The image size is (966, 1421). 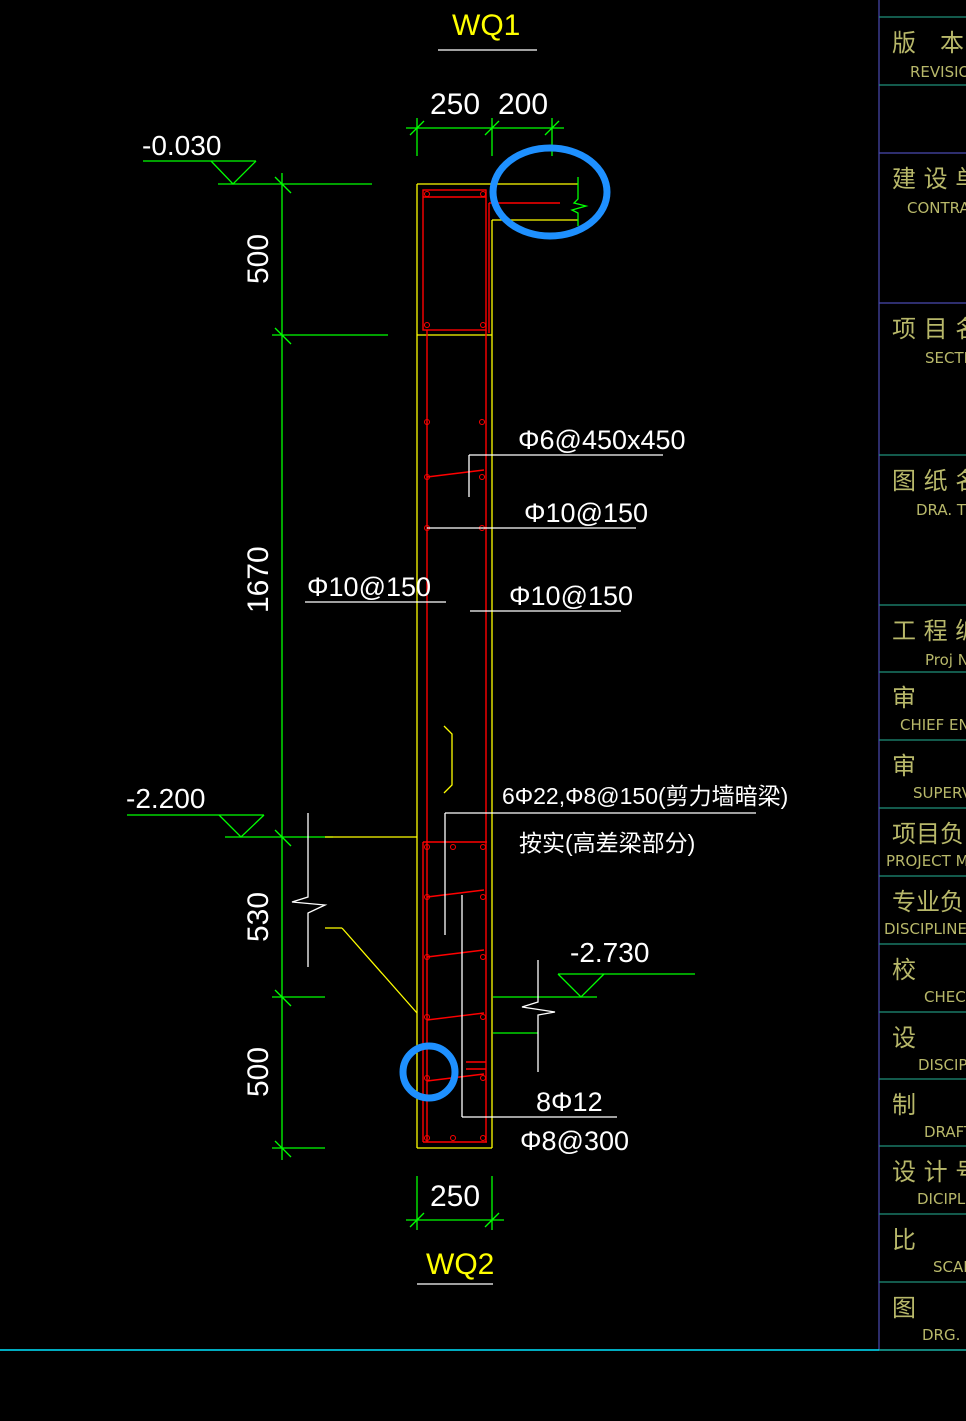 I want to click on title-block-label-cn: 图, so click(x=904, y=1308).